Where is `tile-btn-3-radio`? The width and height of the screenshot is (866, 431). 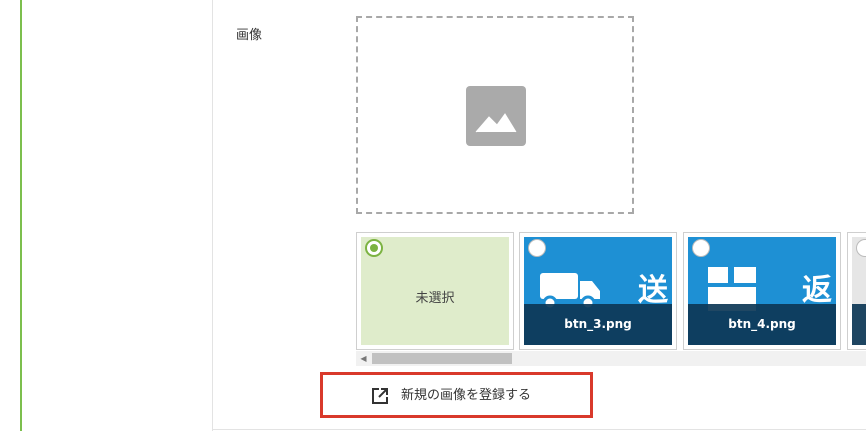 tile-btn-3-radio is located at coordinates (537, 248).